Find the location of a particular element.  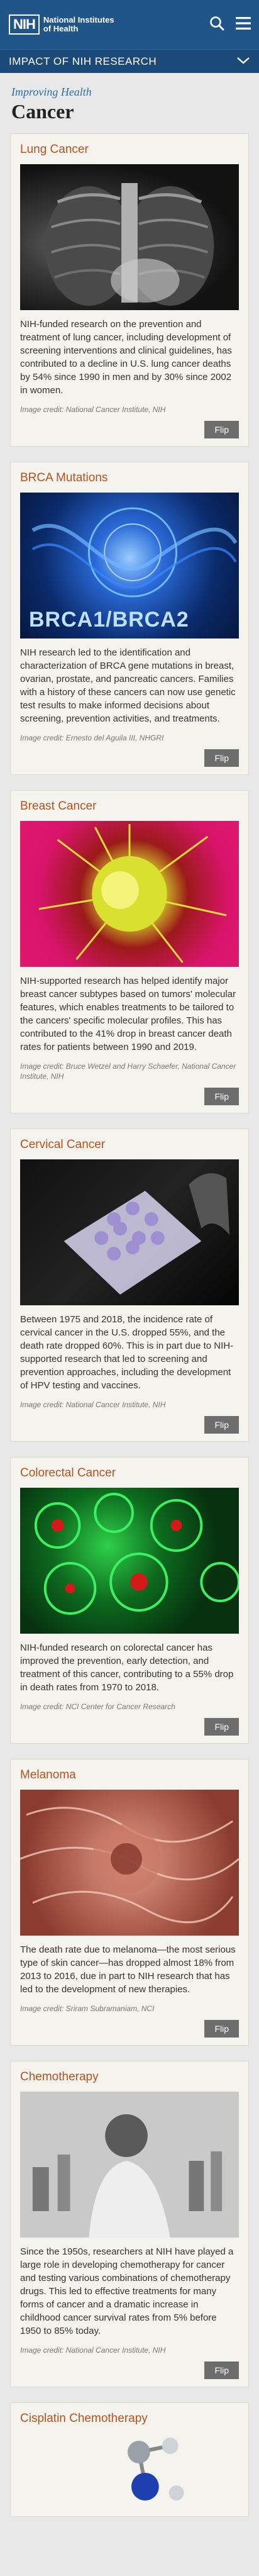

card-title: Melanoma is located at coordinates (48, 1774).